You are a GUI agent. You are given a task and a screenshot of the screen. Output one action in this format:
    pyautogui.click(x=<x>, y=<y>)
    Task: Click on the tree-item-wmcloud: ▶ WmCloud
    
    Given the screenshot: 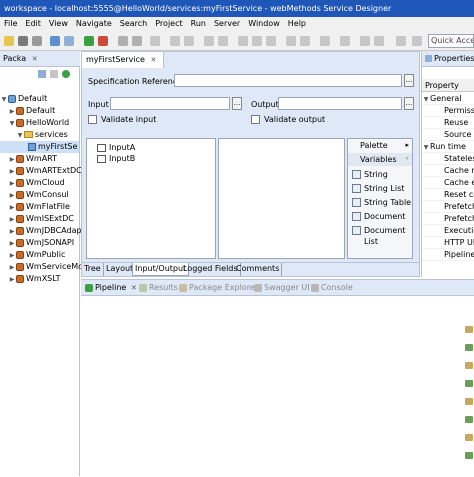 What is the action you would take?
    pyautogui.click(x=32, y=183)
    